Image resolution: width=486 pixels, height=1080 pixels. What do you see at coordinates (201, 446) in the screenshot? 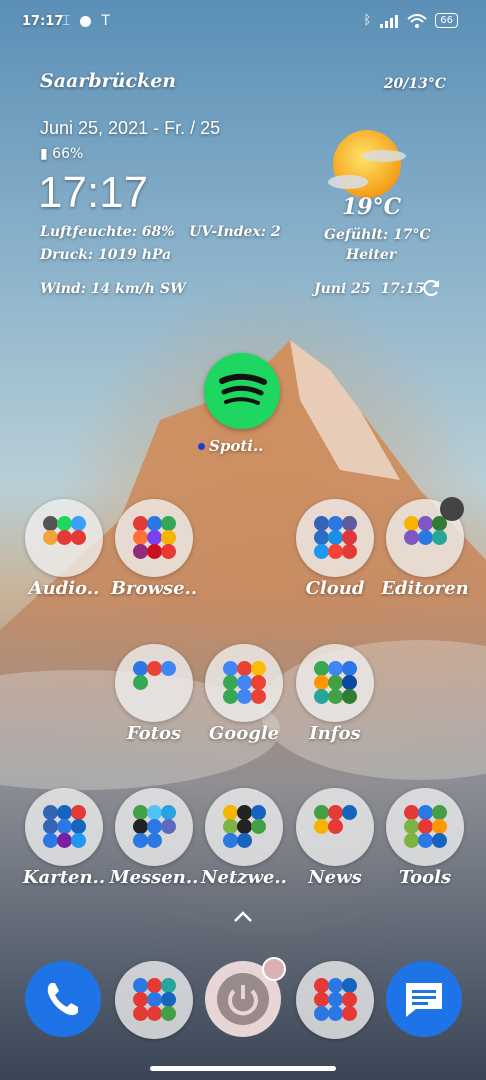
I see `new-indicator-dot` at bounding box center [201, 446].